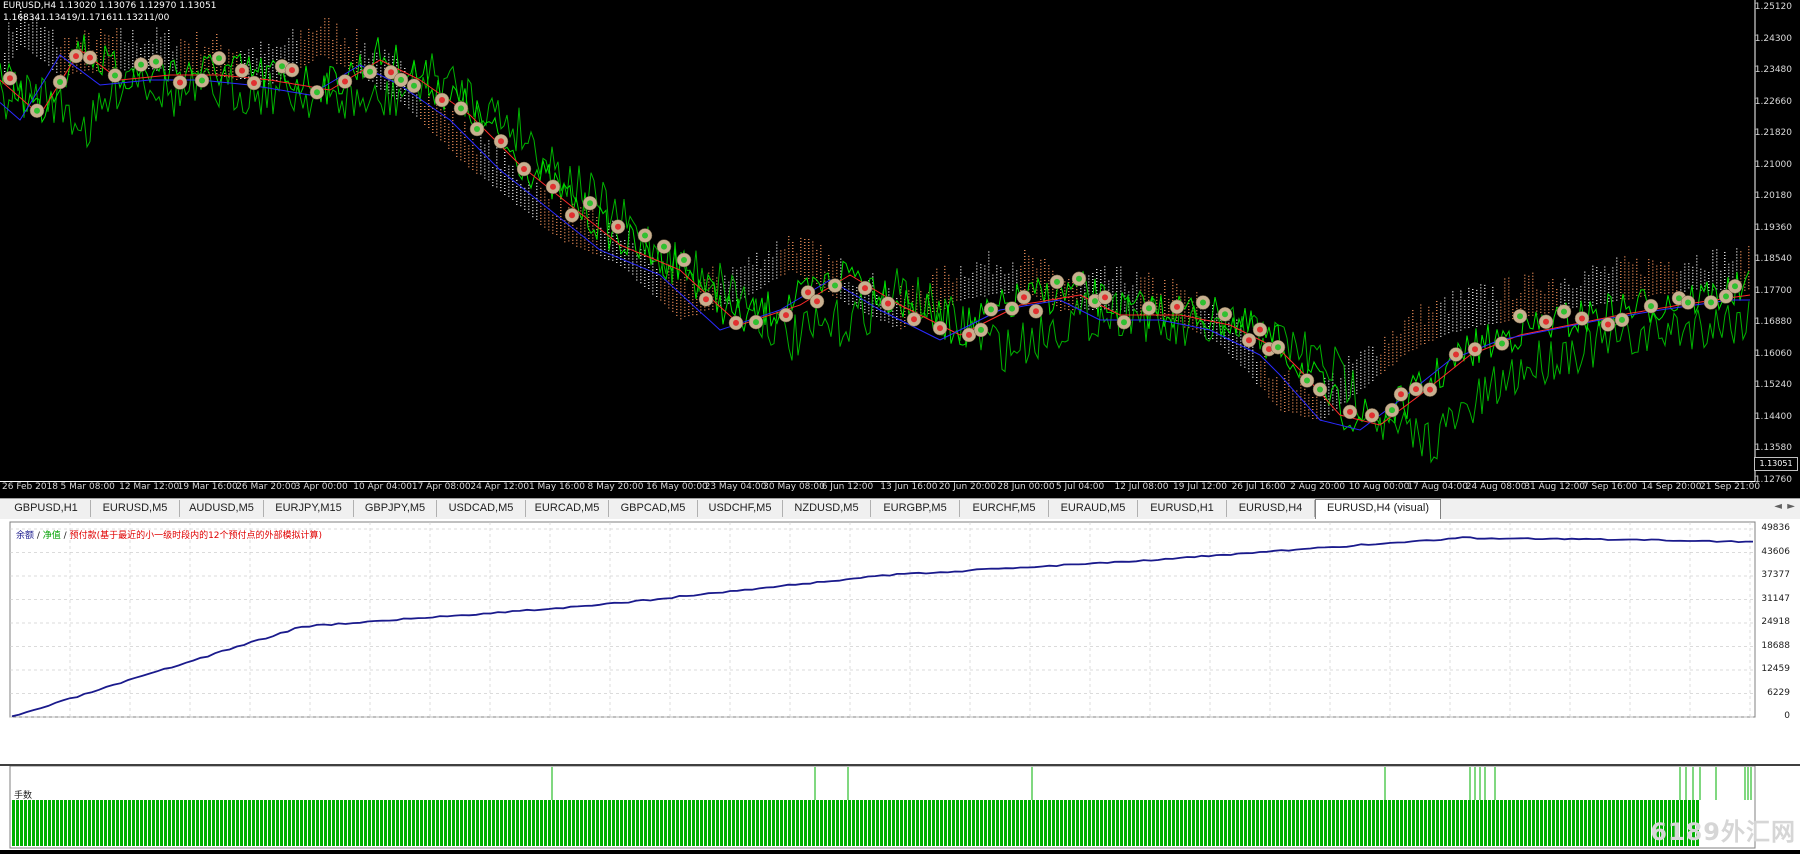 The image size is (1800, 854). I want to click on time-tick-label: 26 Mar 20:00, so click(266, 487).